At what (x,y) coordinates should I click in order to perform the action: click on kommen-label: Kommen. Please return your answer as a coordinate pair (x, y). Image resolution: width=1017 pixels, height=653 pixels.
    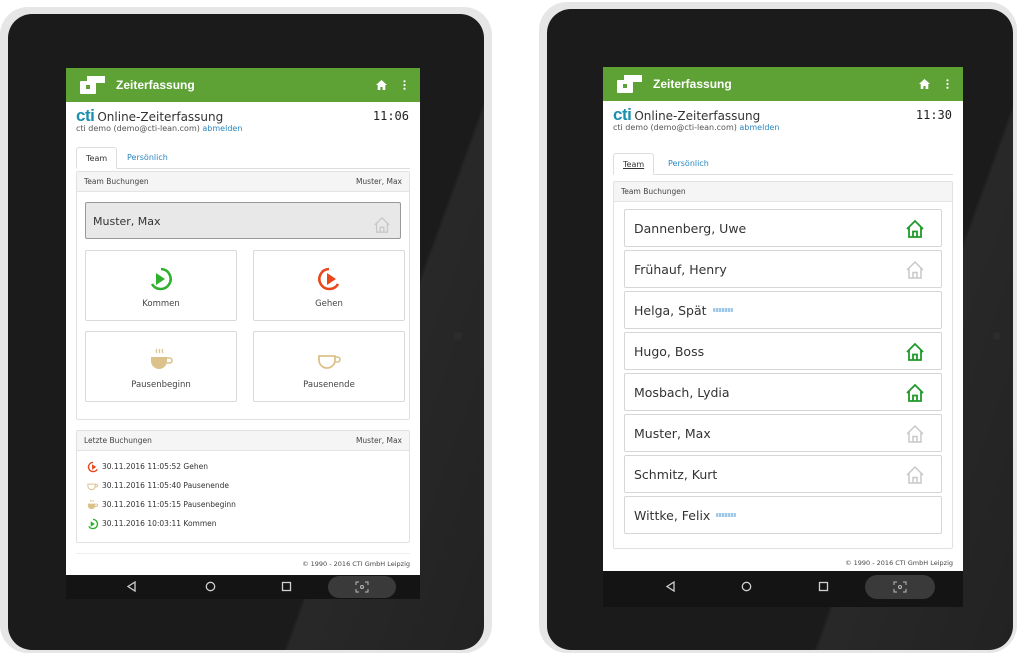
    Looking at the image, I should click on (161, 304).